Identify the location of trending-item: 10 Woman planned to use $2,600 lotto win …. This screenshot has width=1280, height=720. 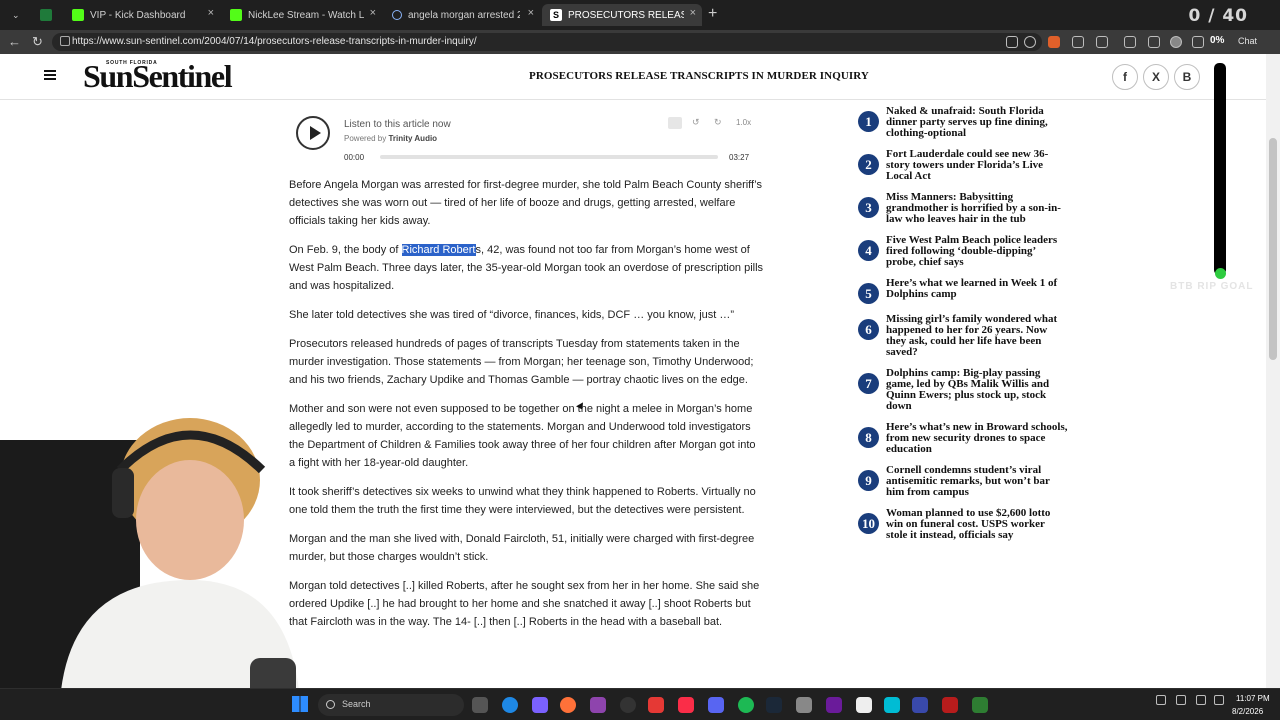
(963, 524).